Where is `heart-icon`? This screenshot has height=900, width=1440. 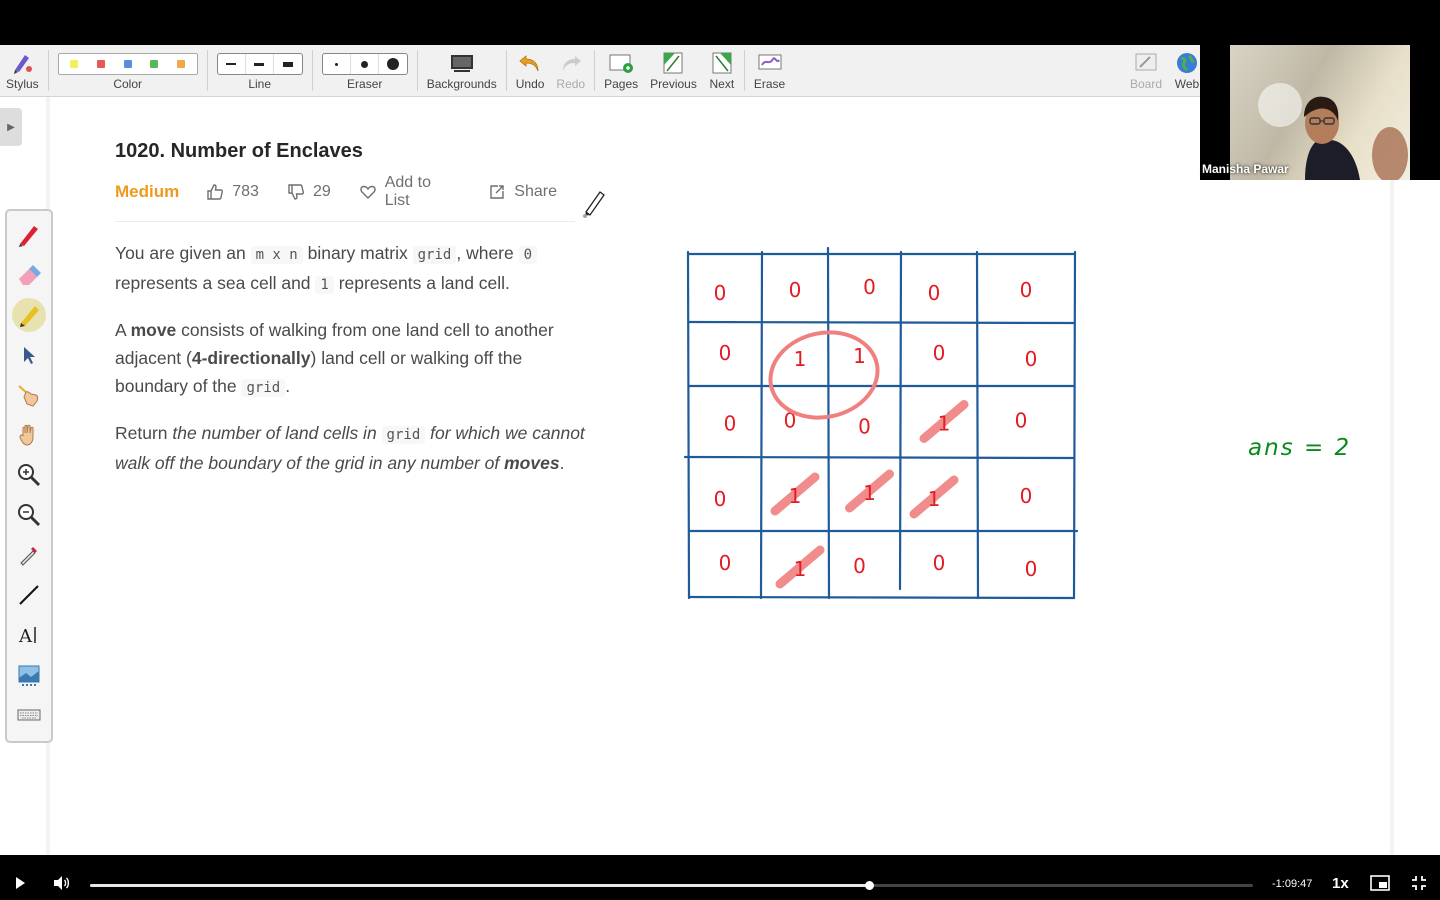 heart-icon is located at coordinates (367, 192).